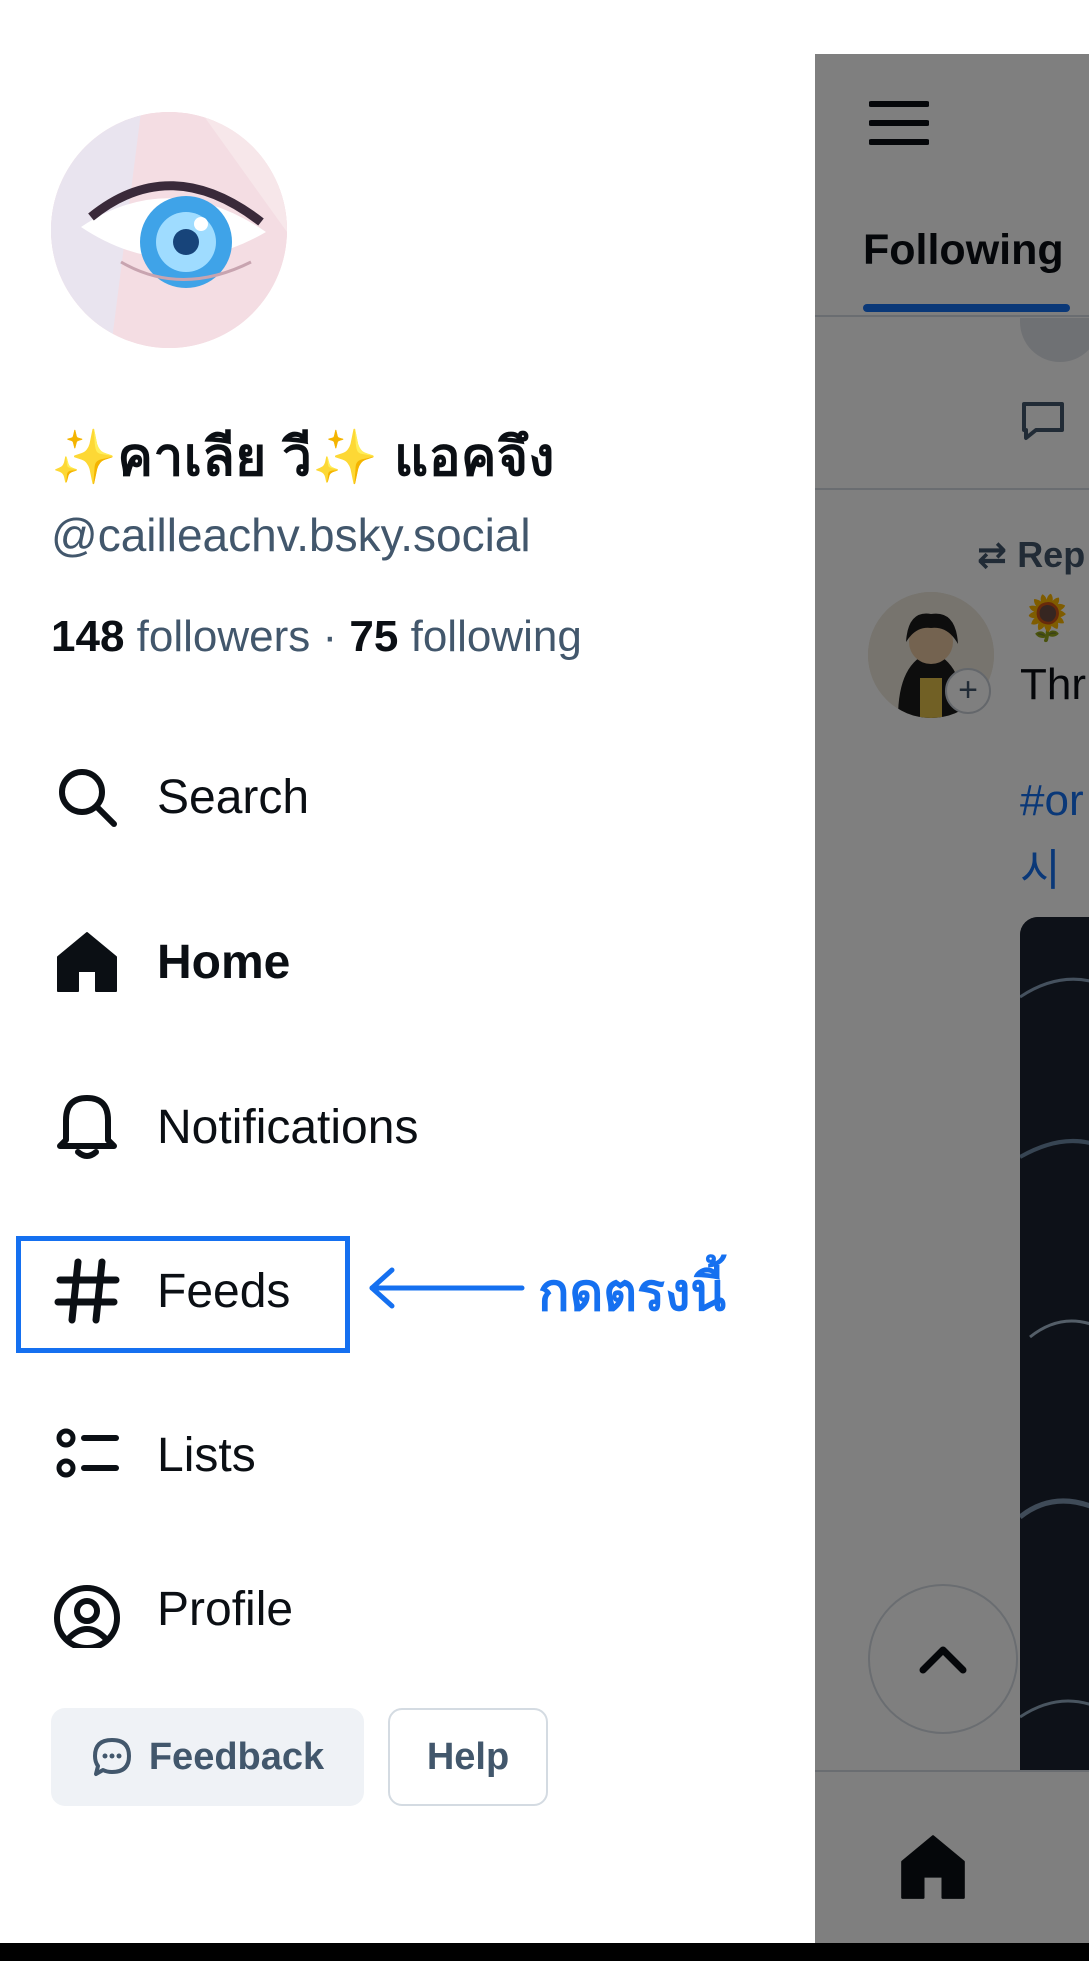  What do you see at coordinates (331, 797) in the screenshot?
I see `nav-item-search: Search` at bounding box center [331, 797].